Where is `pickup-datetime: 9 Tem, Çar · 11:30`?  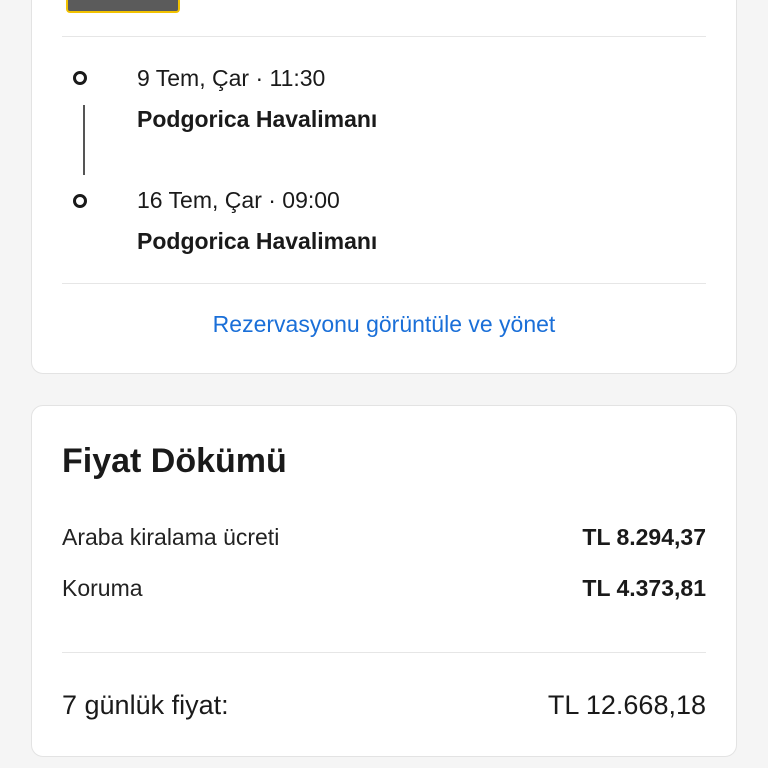 pickup-datetime: 9 Tem, Çar · 11:30 is located at coordinates (231, 78).